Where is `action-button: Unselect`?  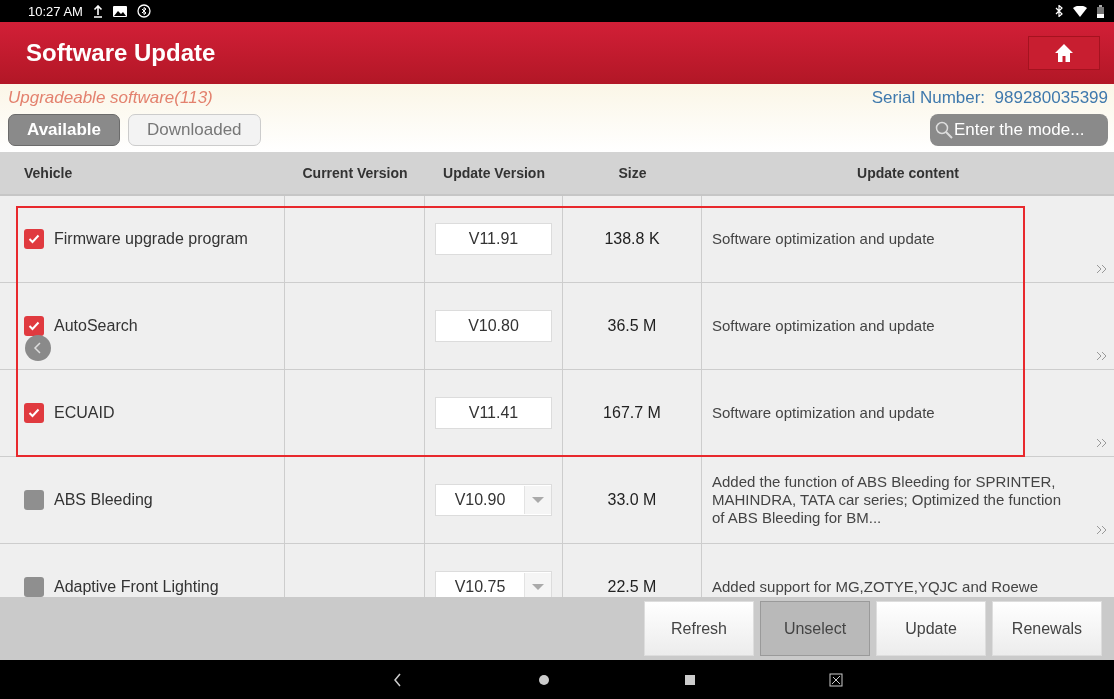
action-button: Unselect is located at coordinates (815, 628).